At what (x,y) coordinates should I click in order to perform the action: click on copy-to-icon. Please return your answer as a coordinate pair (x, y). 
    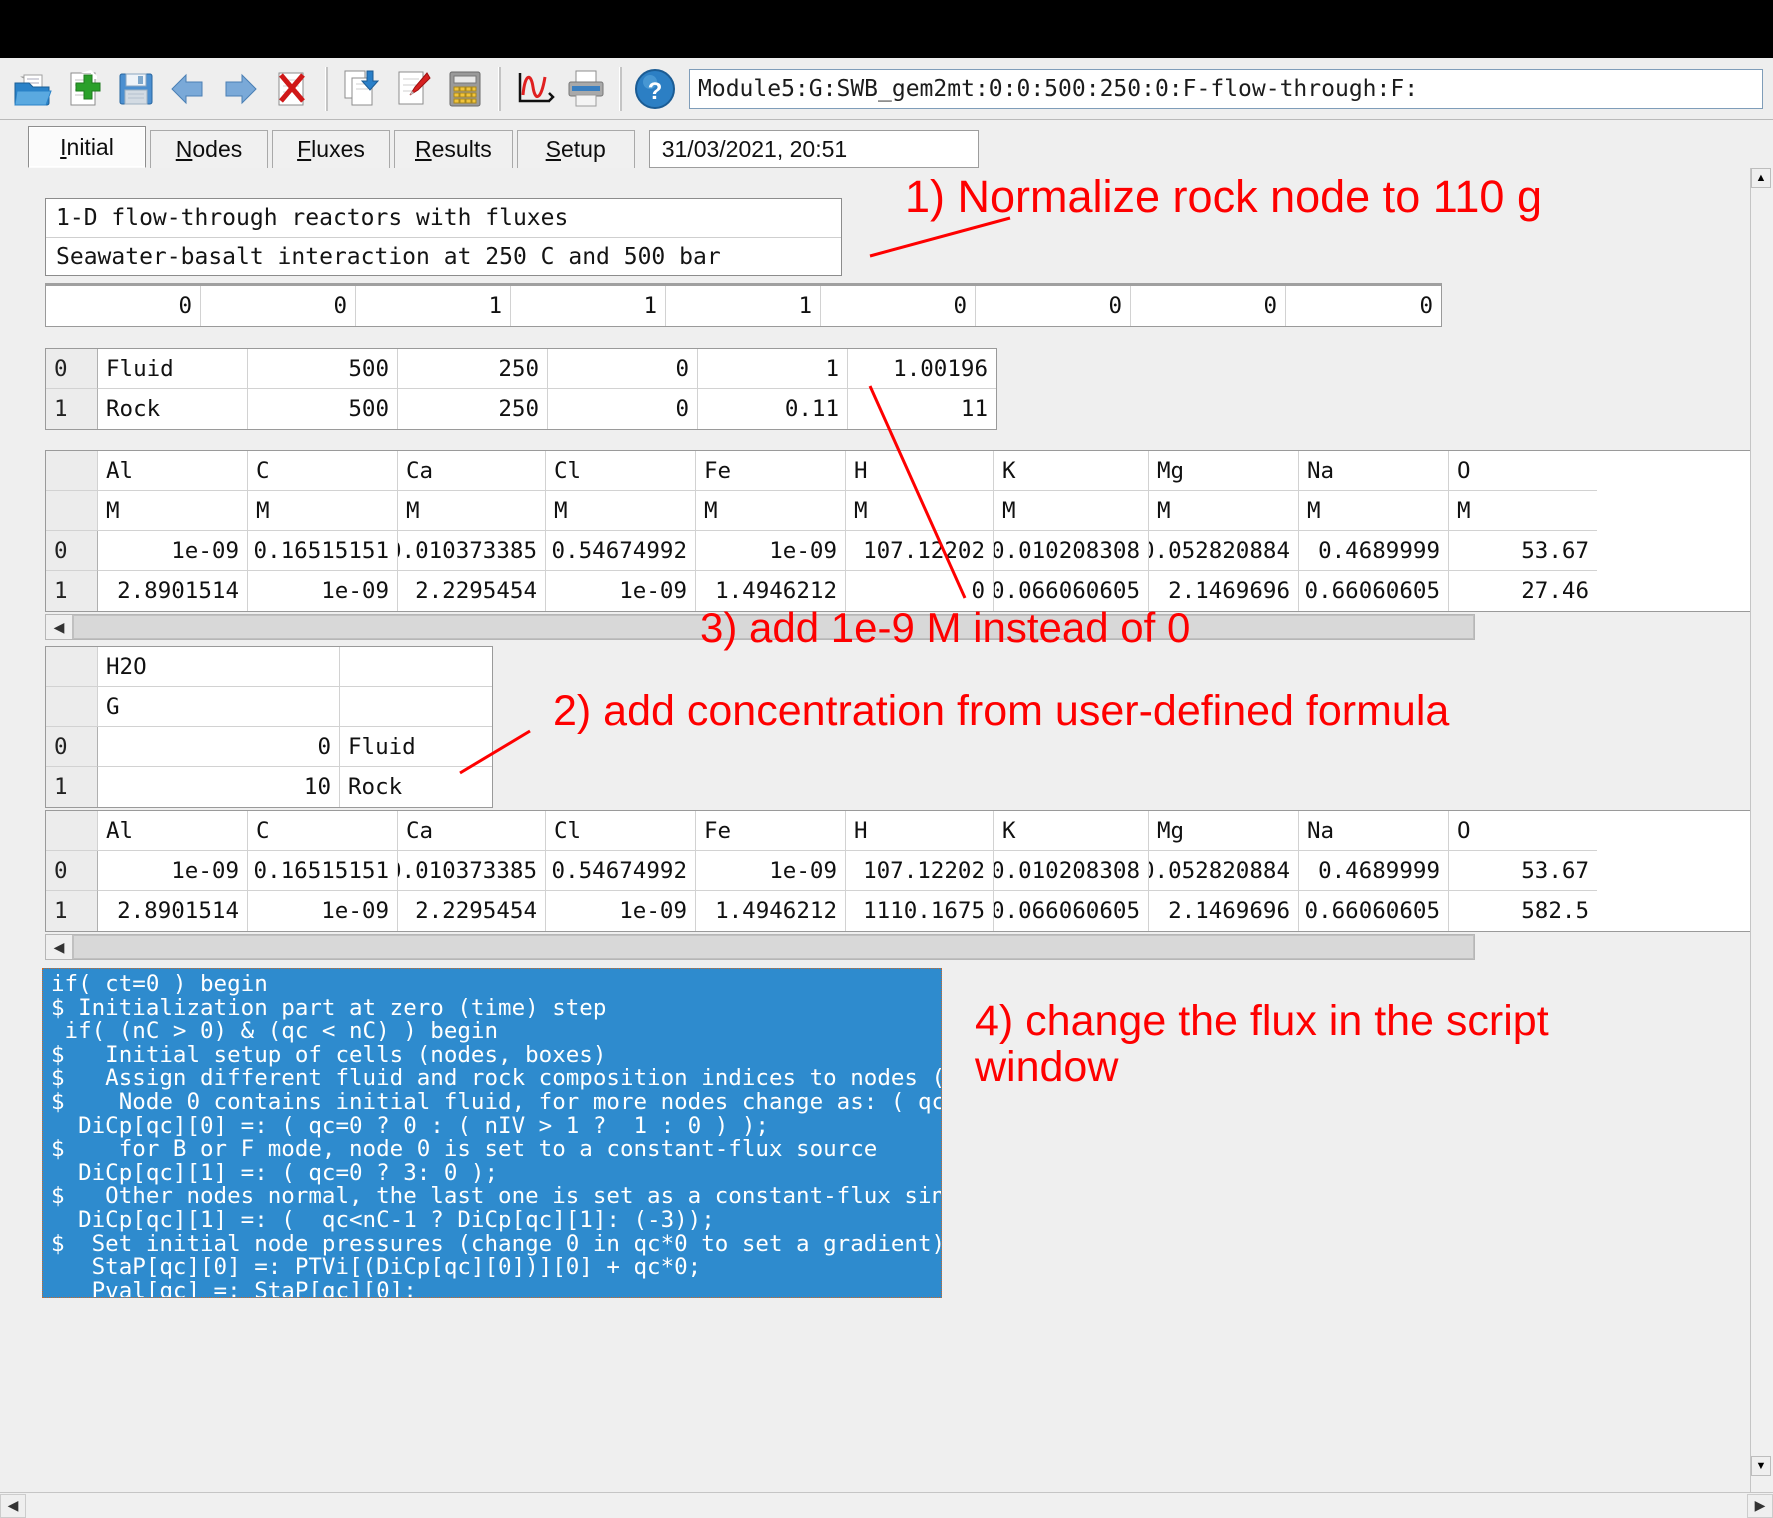
    Looking at the image, I should click on (361, 89).